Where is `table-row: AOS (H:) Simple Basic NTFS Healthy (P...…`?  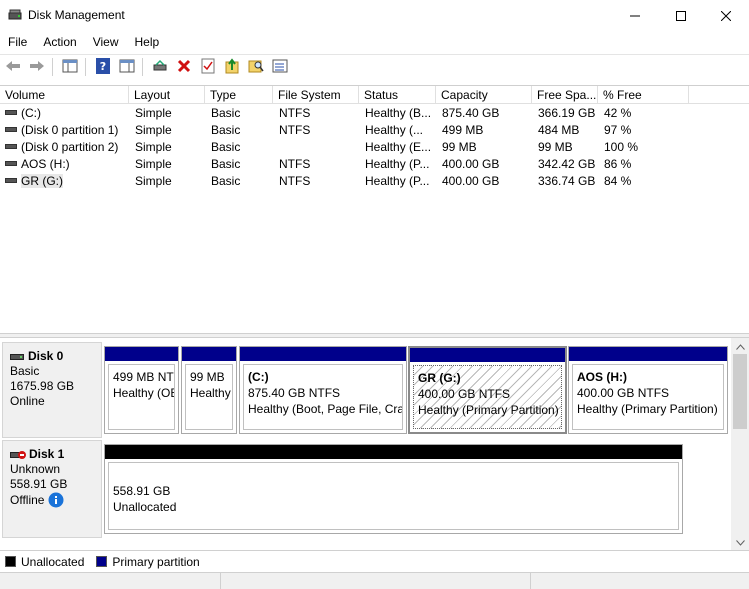 table-row: AOS (H:) Simple Basic NTFS Healthy (P...… is located at coordinates (374, 164).